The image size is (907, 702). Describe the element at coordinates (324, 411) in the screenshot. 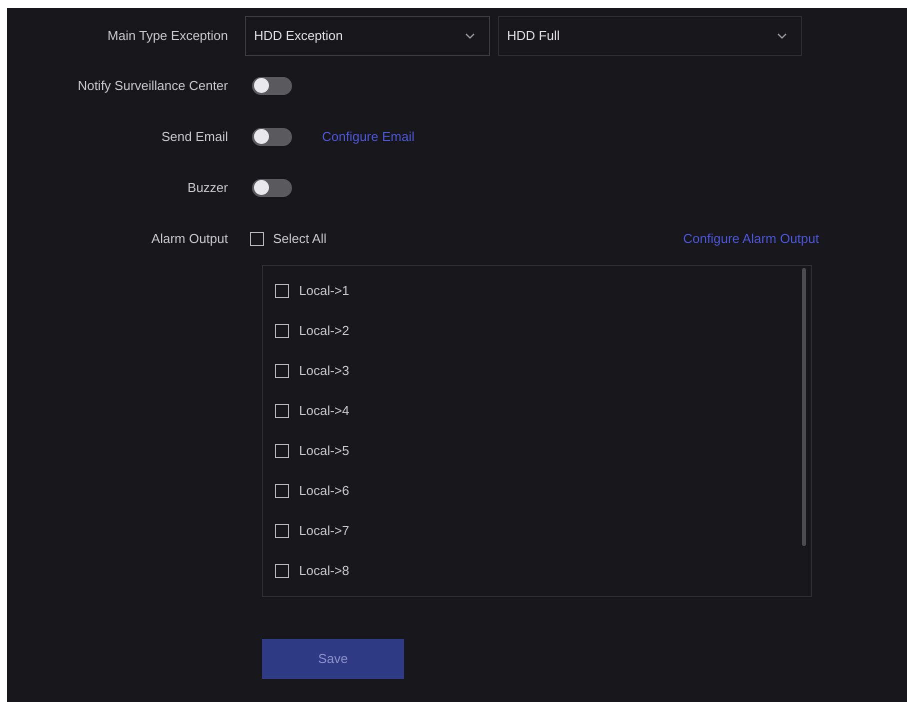

I see `checkbox-label: Local->4` at that location.